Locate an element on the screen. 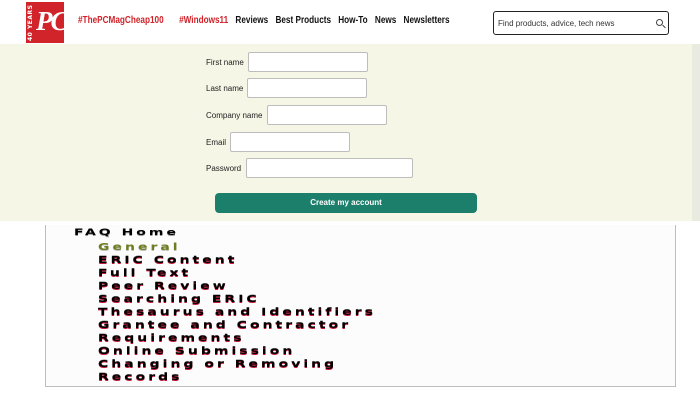 The width and height of the screenshot is (700, 400). nav-link-news: News is located at coordinates (385, 20).